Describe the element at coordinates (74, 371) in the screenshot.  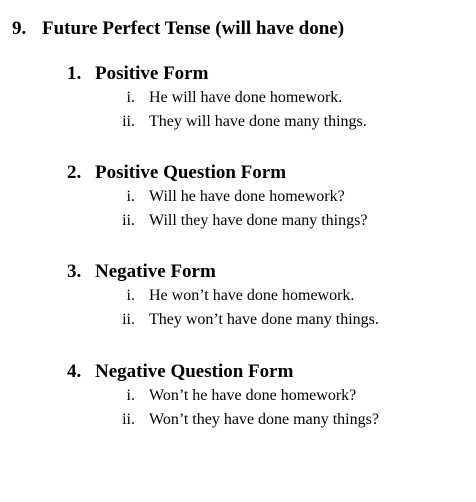
I see `section-number: 4.` at that location.